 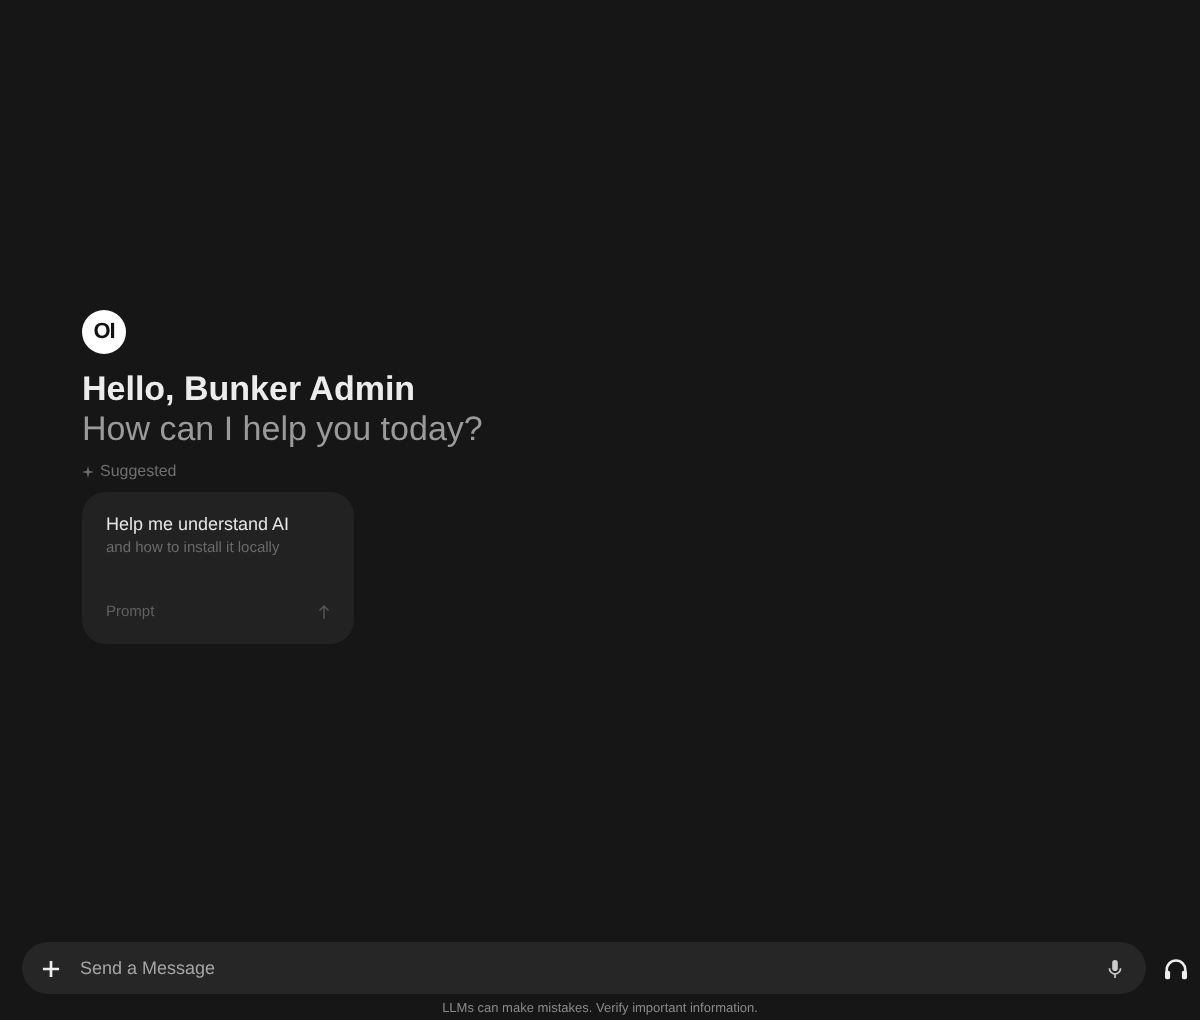 I want to click on sparkle-icon, so click(x=88, y=471).